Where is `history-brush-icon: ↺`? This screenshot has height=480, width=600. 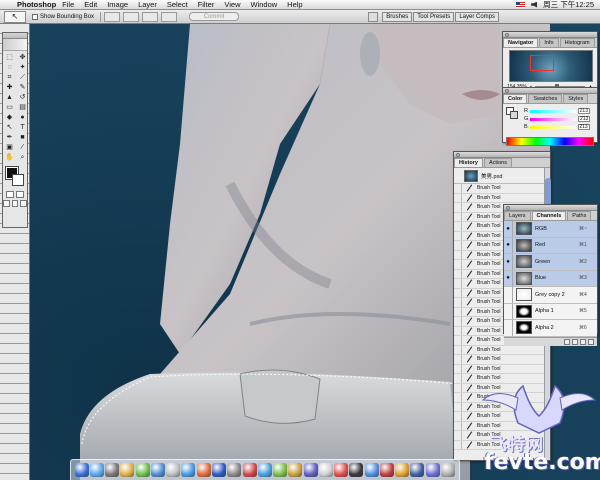 history-brush-icon: ↺ is located at coordinates (22, 97).